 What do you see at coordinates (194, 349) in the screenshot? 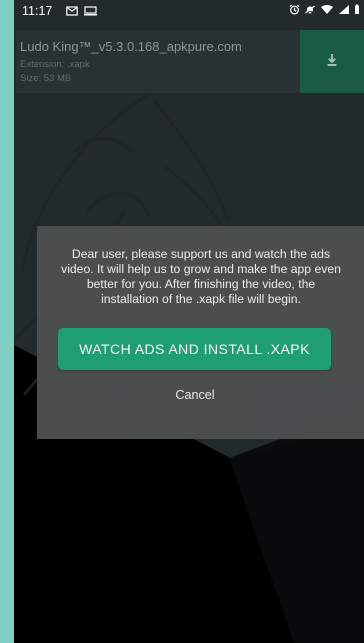
I see `watch-ads-install-button: WATCH ADS AND INSTALL .XAPK` at bounding box center [194, 349].